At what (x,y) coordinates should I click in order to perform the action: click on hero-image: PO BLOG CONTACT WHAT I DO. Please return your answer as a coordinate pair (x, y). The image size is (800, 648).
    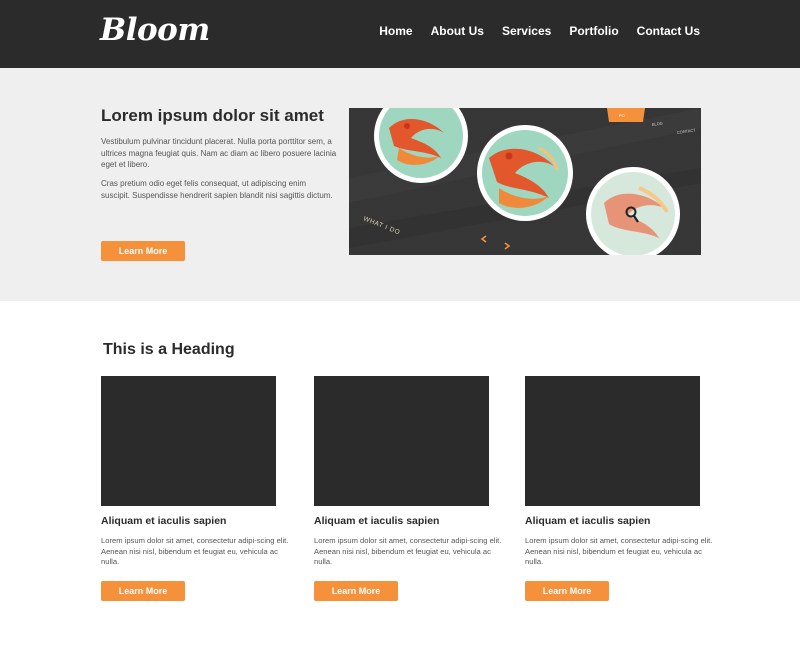
    Looking at the image, I should click on (525, 181).